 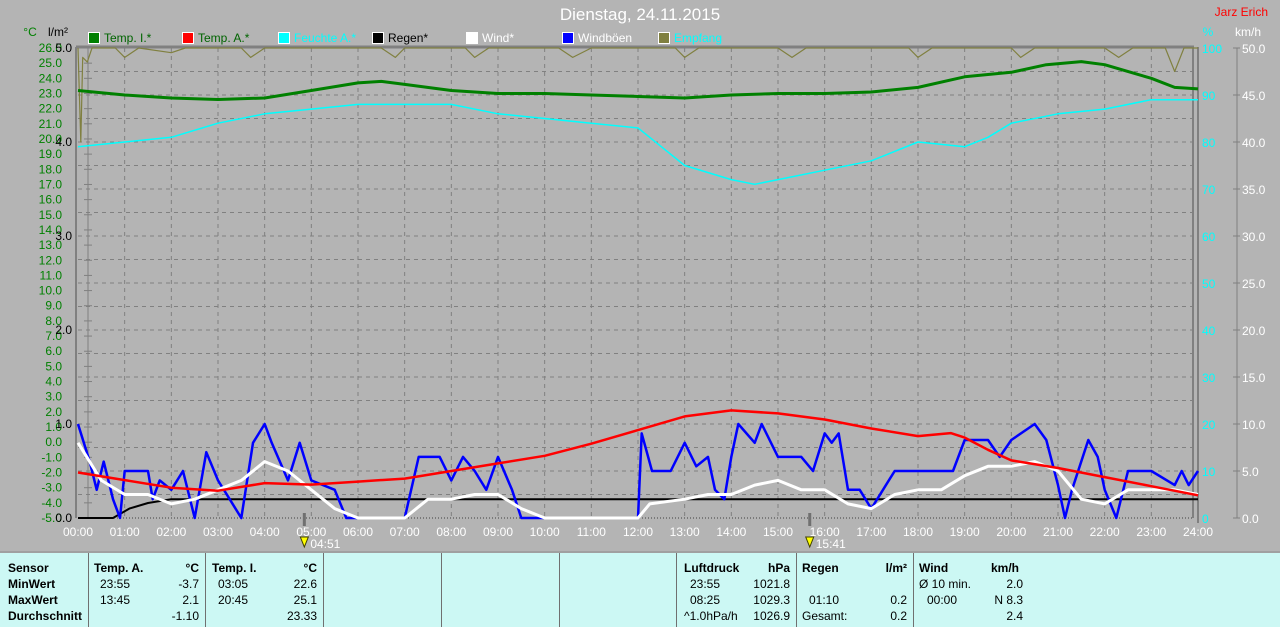 What do you see at coordinates (28, 568) in the screenshot?
I see `sensor-header: Sensor` at bounding box center [28, 568].